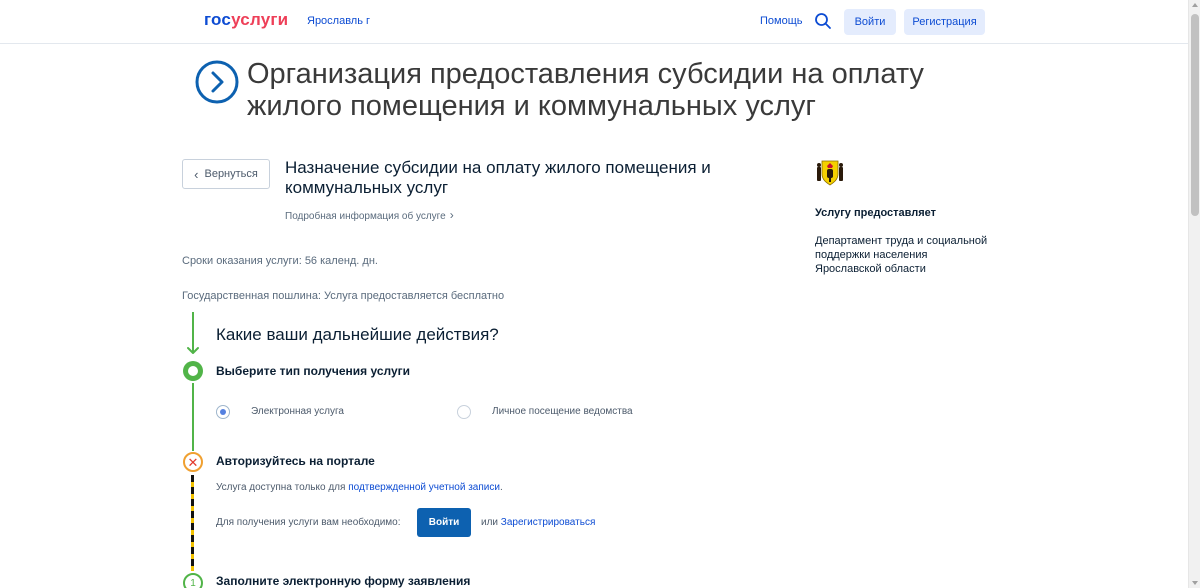 The height and width of the screenshot is (588, 1200). Describe the element at coordinates (297, 411) in the screenshot. I see `radio-electronic-service-label: Электронная услуга` at that location.